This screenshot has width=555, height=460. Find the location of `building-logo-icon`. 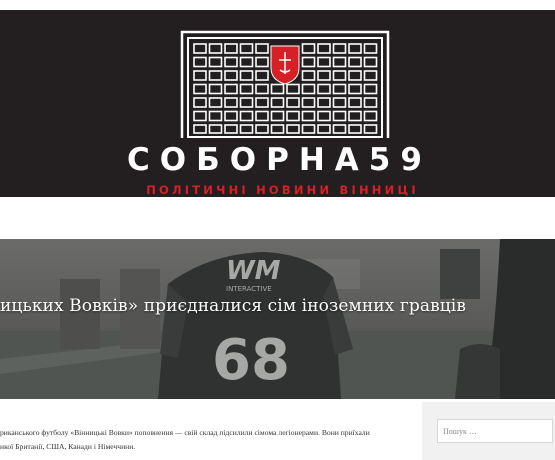

building-logo-icon is located at coordinates (285, 85).